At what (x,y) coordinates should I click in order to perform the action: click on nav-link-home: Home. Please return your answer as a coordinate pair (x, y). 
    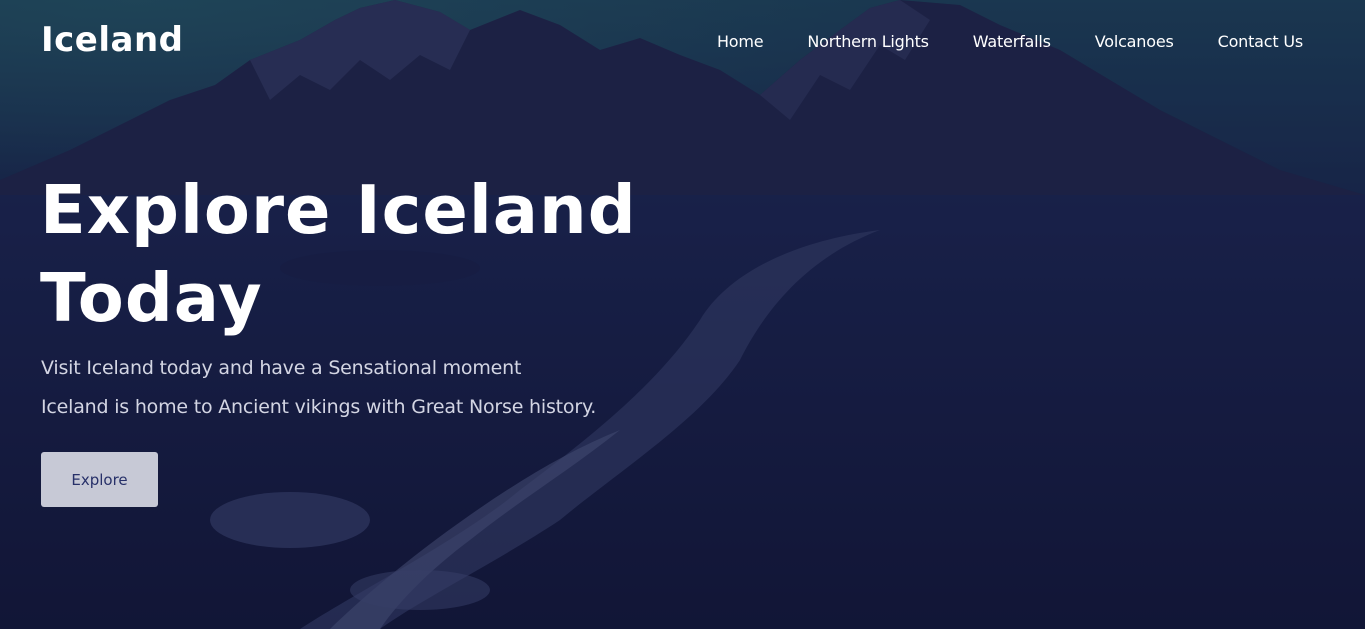
    Looking at the image, I should click on (740, 41).